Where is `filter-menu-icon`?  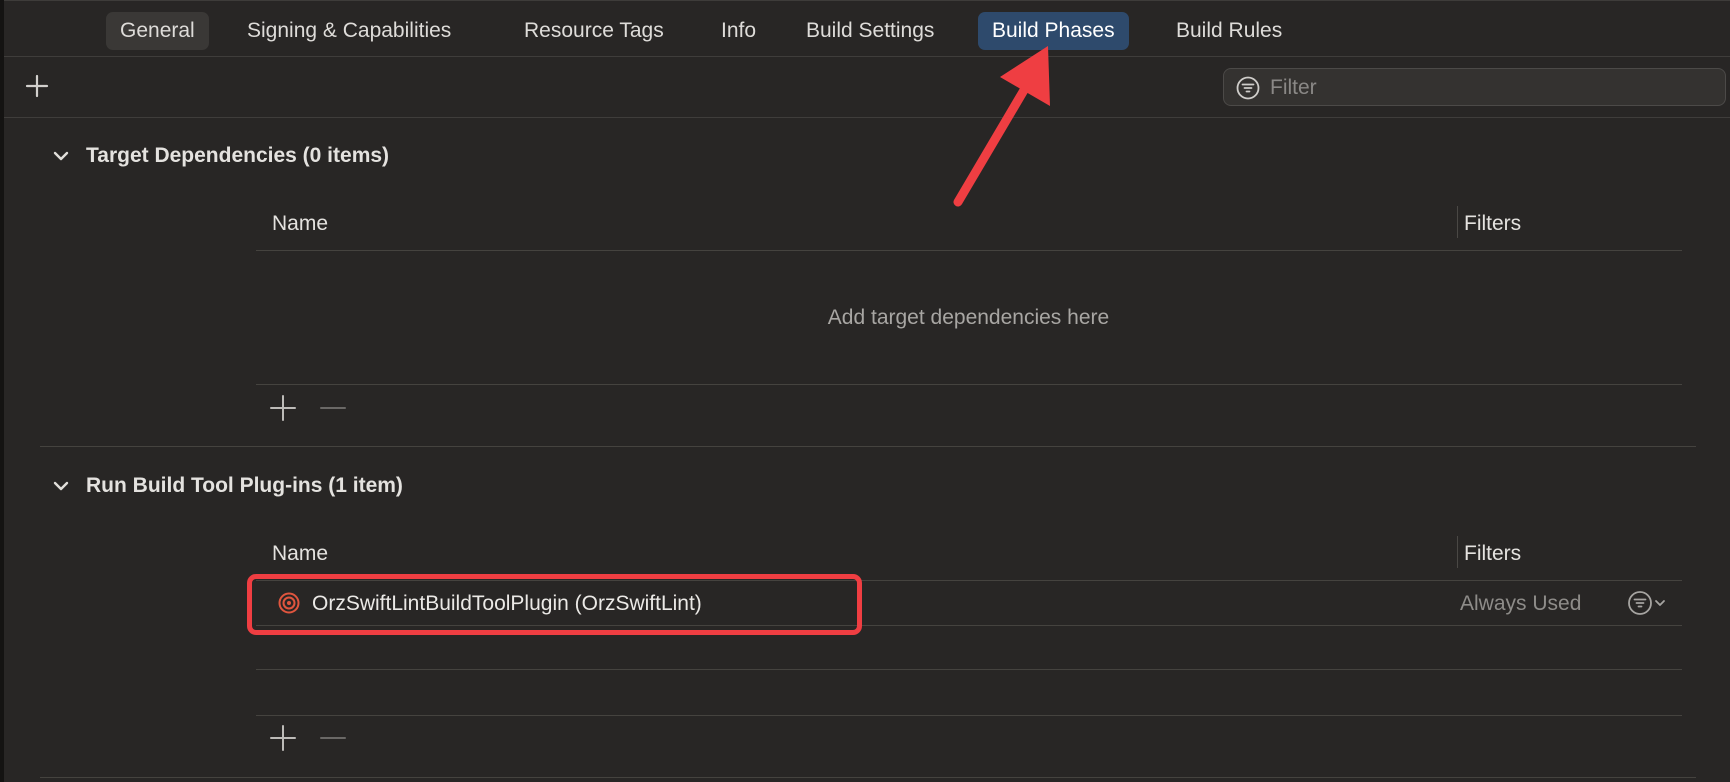 filter-menu-icon is located at coordinates (1646, 603).